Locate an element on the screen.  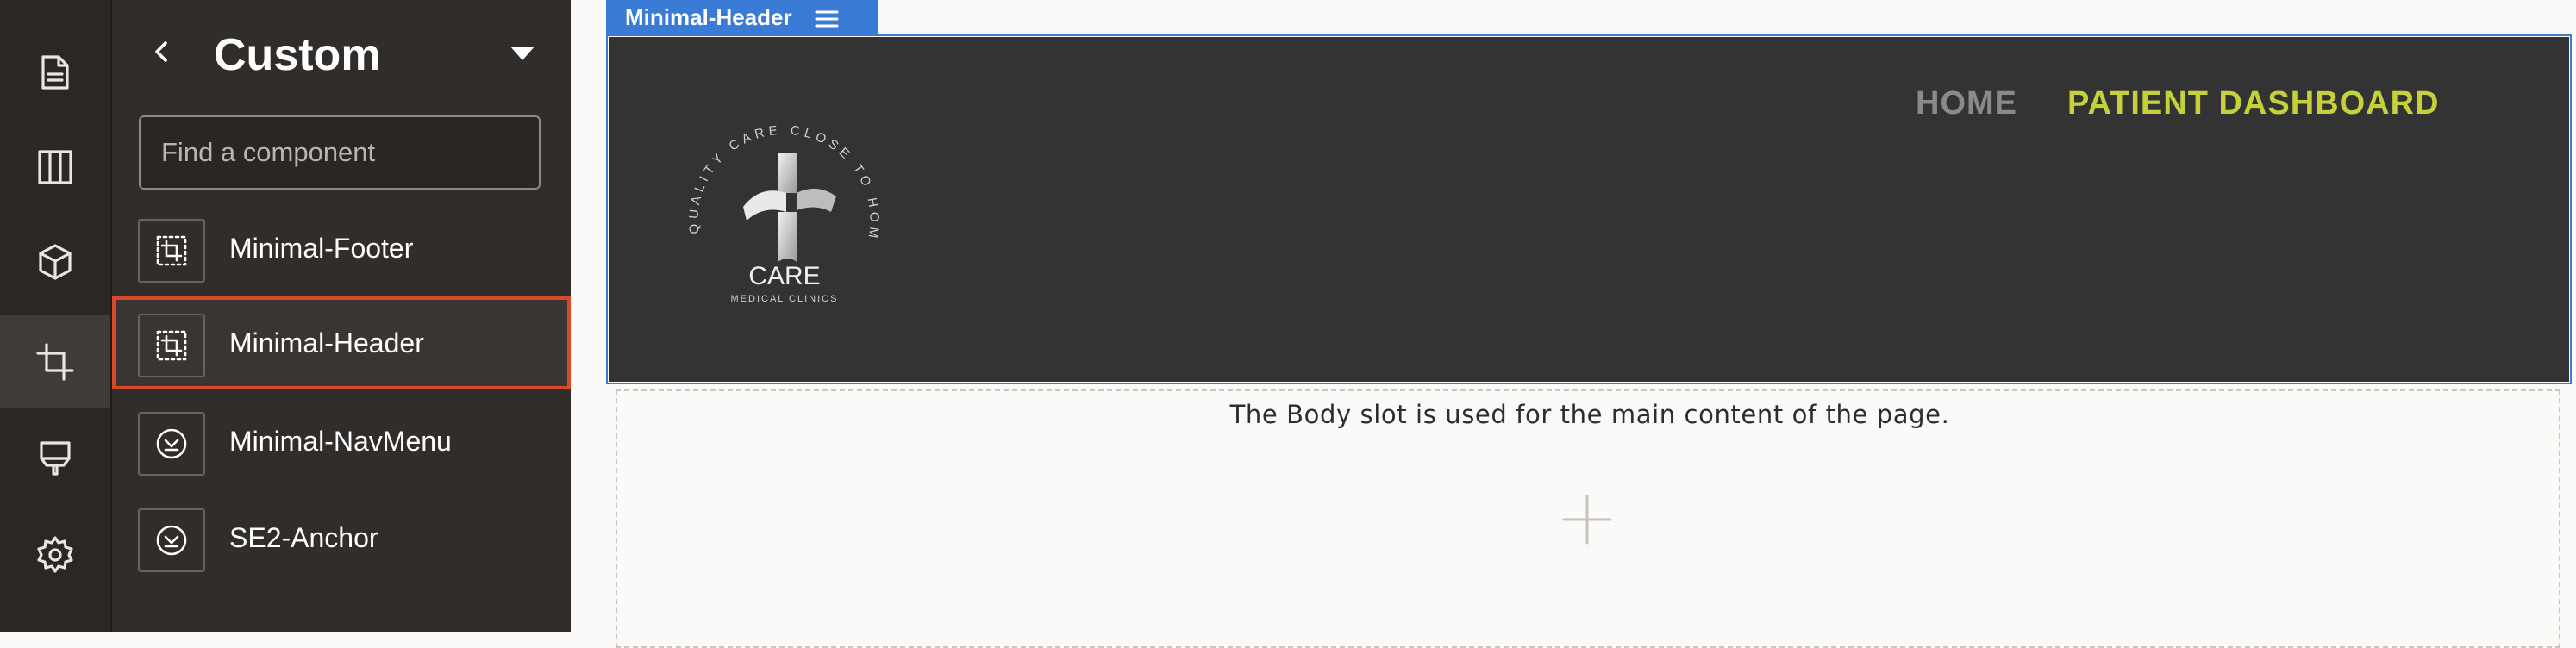
slot-tag-label: Minimal-Header is located at coordinates (708, 16).